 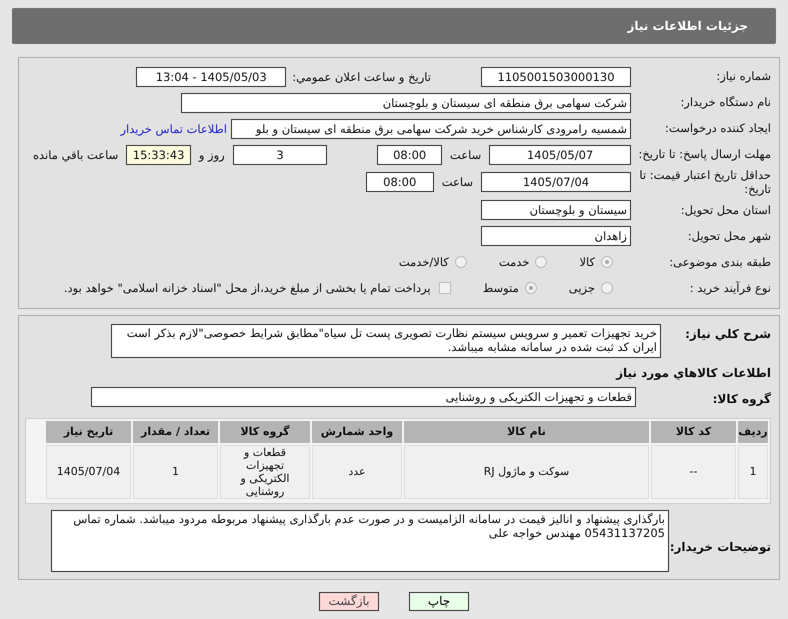 I want to click on field-label: مهلت ارسال پاسخ: تا تاریخ:, so click(x=704, y=154).